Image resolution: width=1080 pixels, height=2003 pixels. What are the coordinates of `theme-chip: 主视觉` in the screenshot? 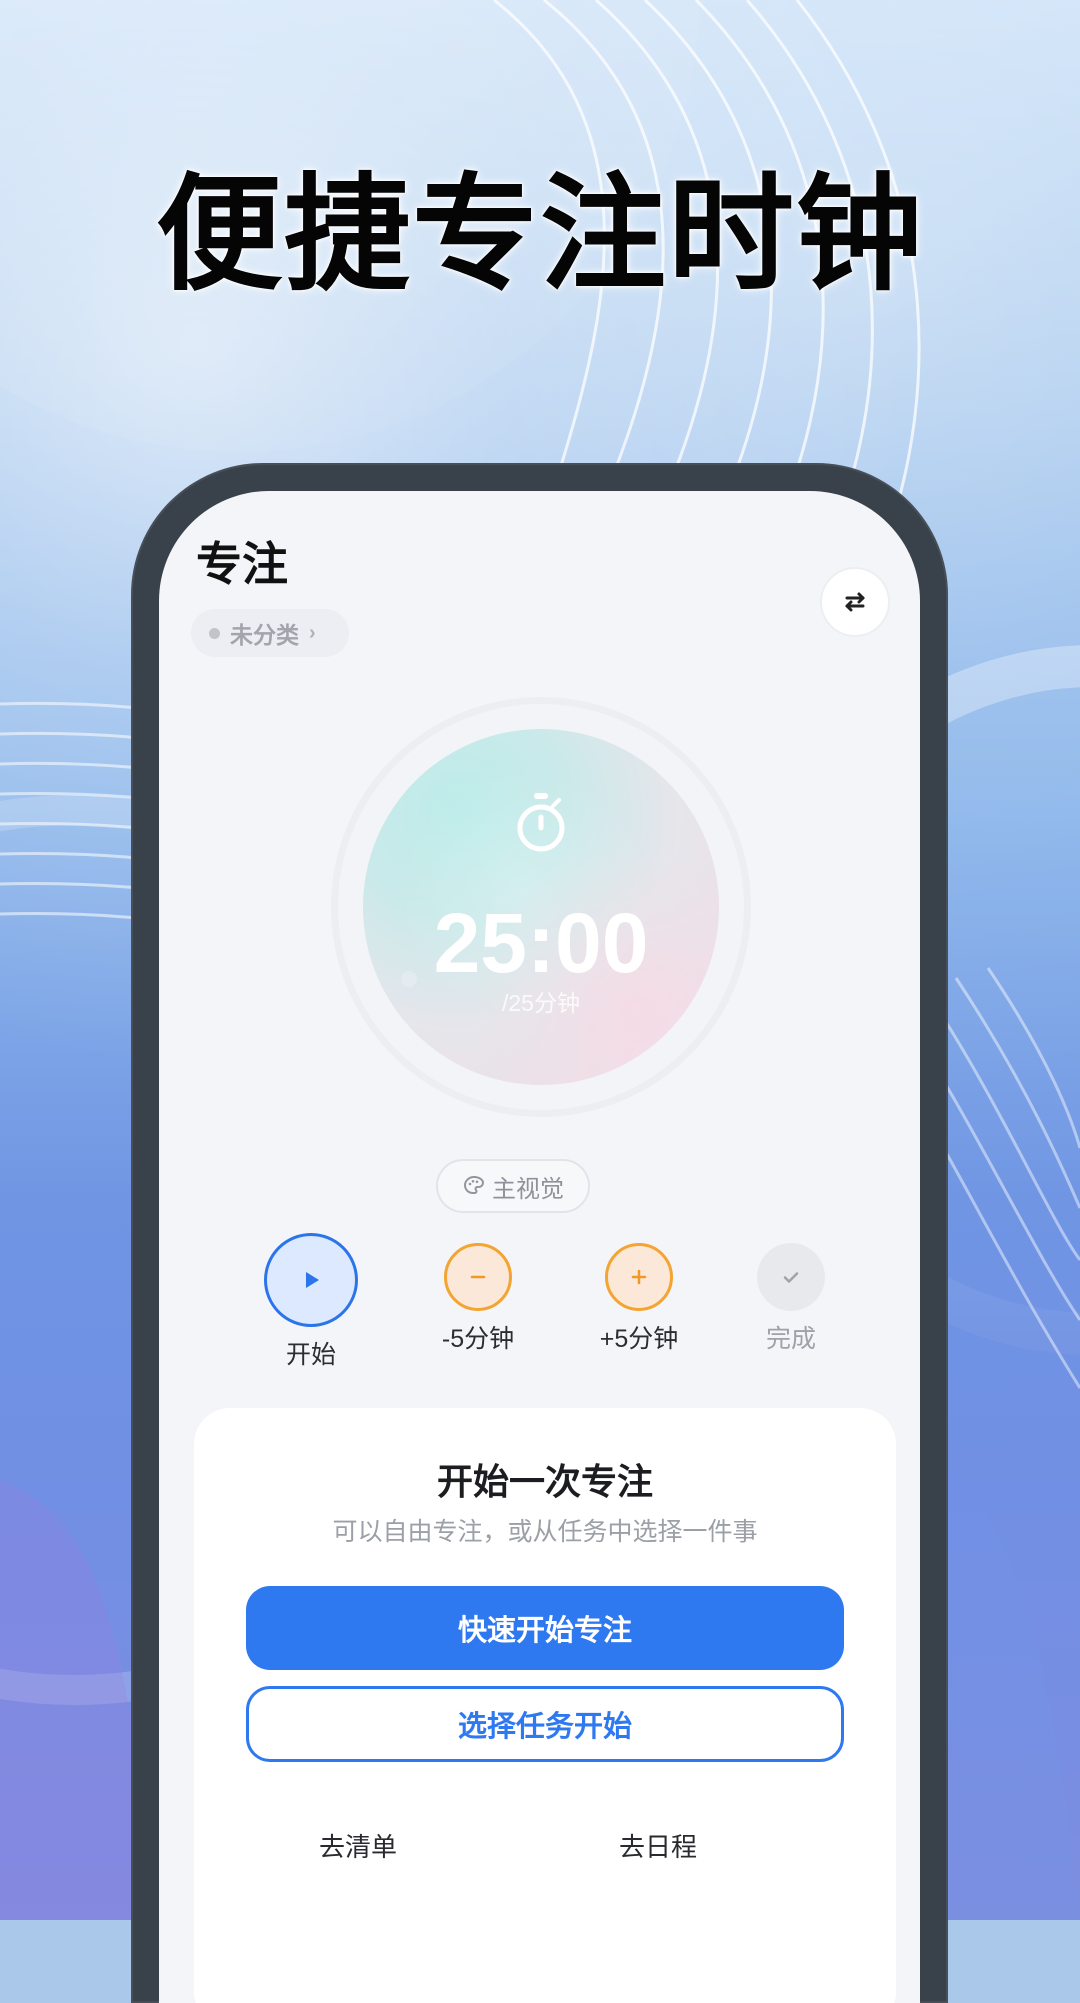 It's located at (513, 1186).